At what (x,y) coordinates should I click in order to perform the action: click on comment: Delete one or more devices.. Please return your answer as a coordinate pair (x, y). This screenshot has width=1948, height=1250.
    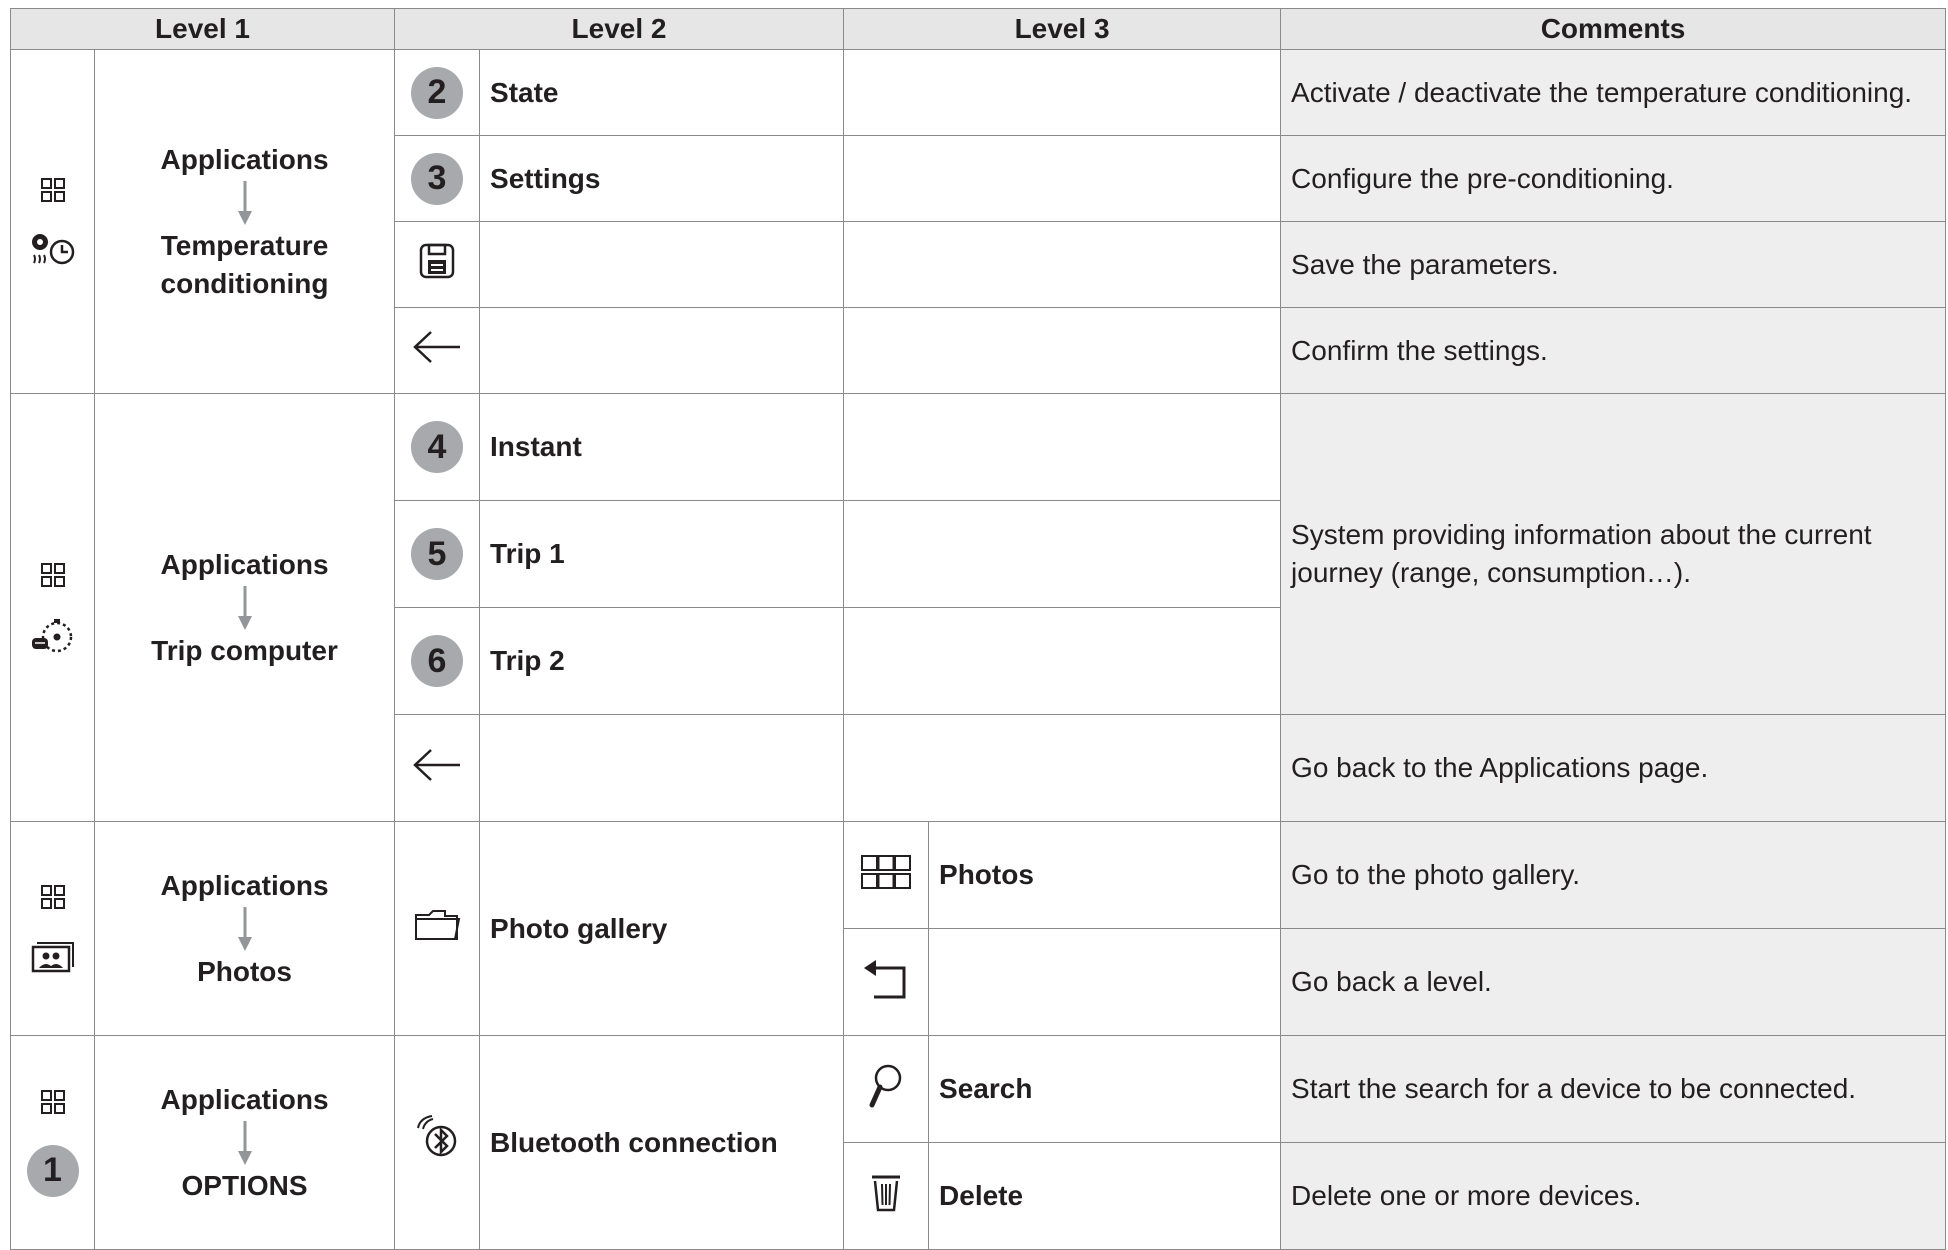
    Looking at the image, I should click on (1613, 1196).